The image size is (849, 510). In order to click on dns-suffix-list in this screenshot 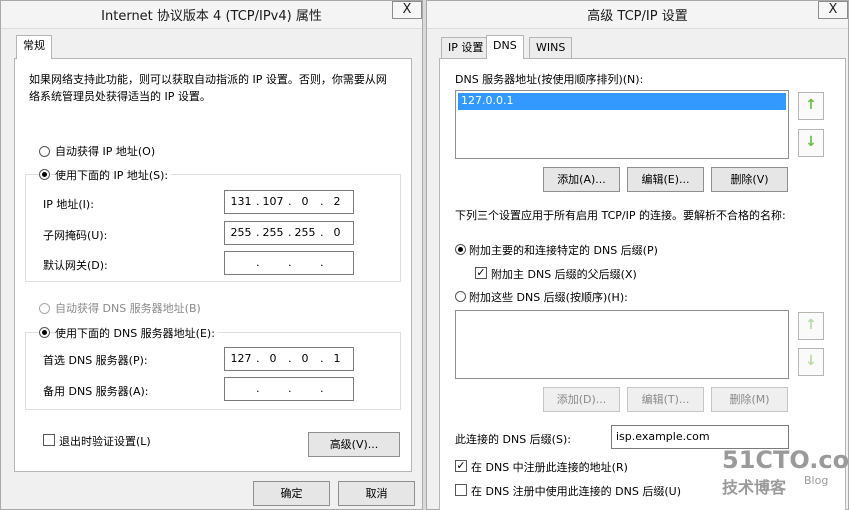, I will do `click(622, 344)`.